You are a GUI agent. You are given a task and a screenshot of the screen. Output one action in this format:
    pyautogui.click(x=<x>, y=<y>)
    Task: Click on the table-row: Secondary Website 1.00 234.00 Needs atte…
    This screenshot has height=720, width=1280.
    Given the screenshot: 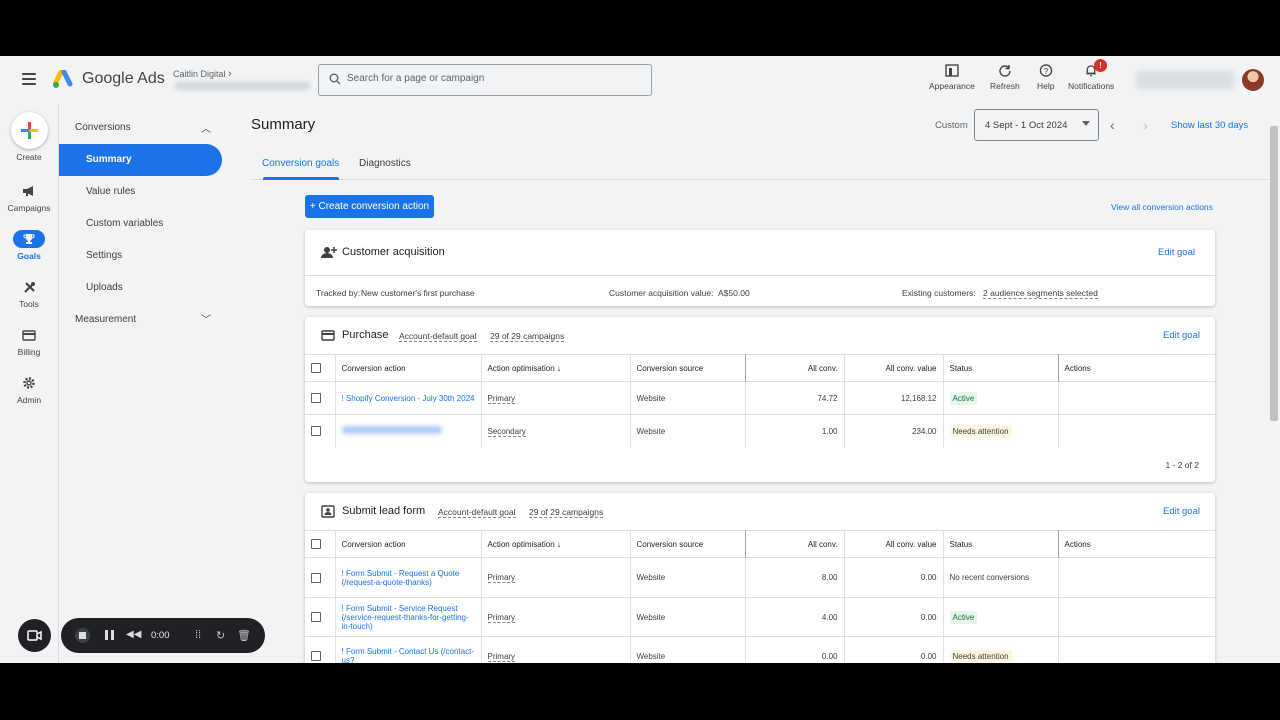 What is the action you would take?
    pyautogui.click(x=760, y=431)
    